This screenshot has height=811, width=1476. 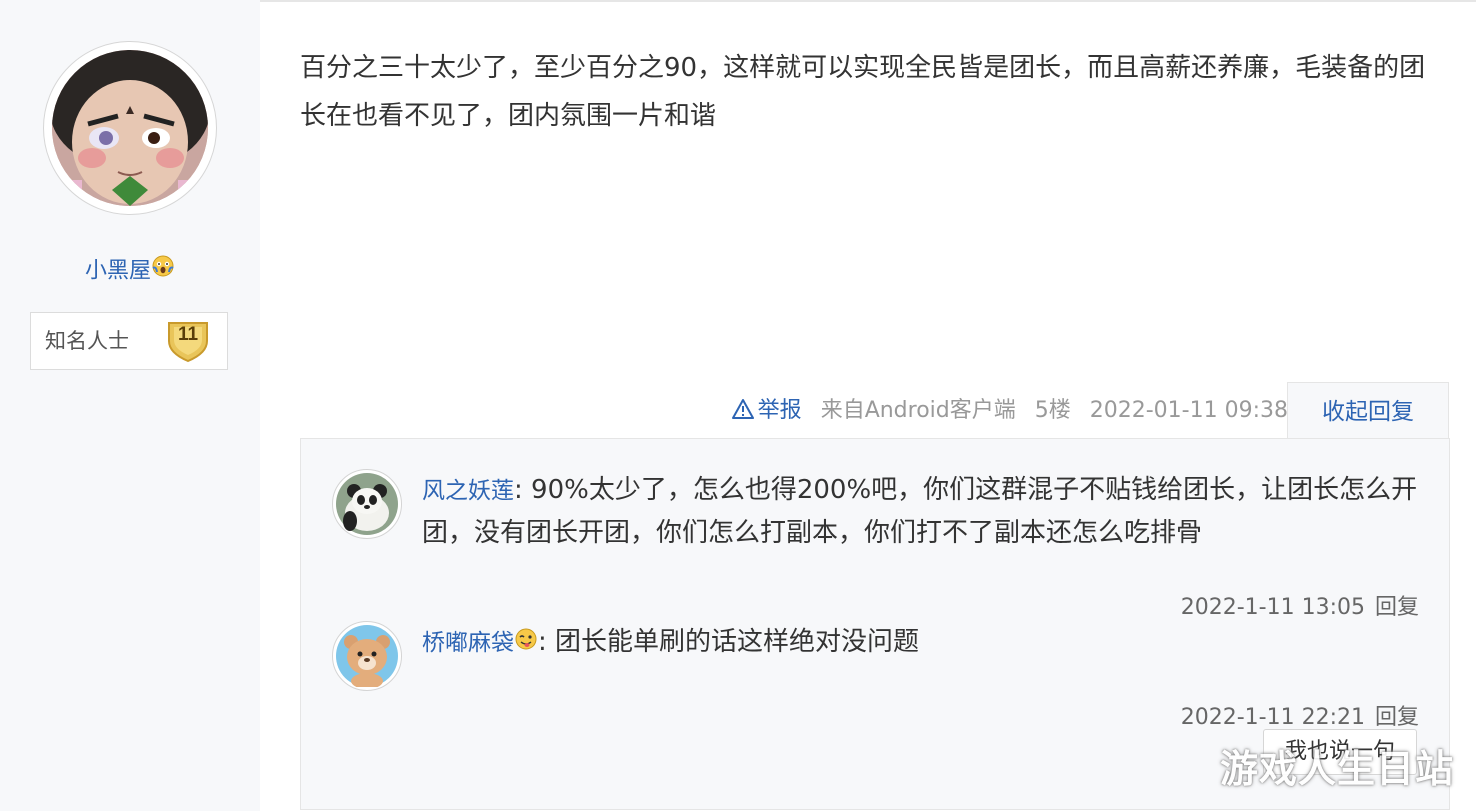 I want to click on post-tail: 举报 来自Android客户端 5楼 2022-01-11 09:38, so click(x=644, y=411).